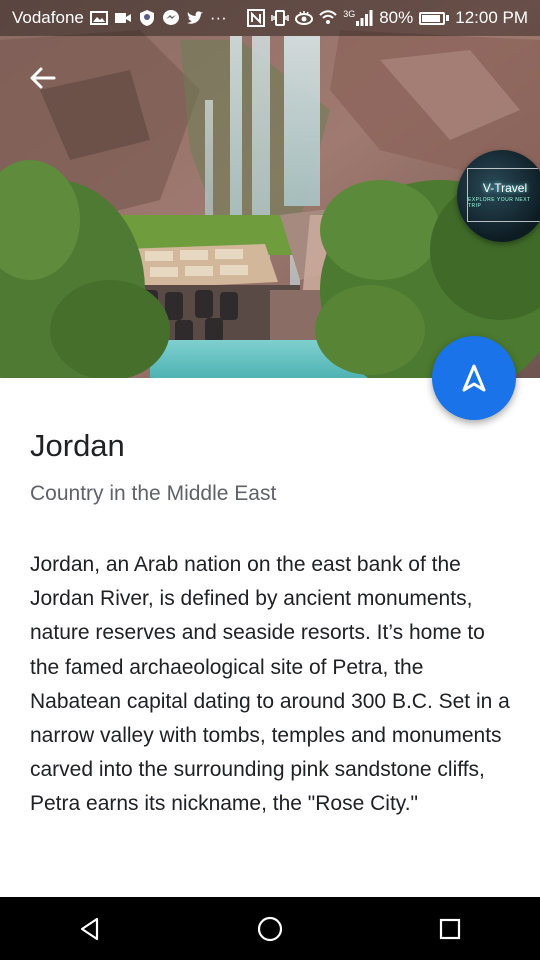 The image size is (540, 960). I want to click on battery-icon, so click(434, 18).